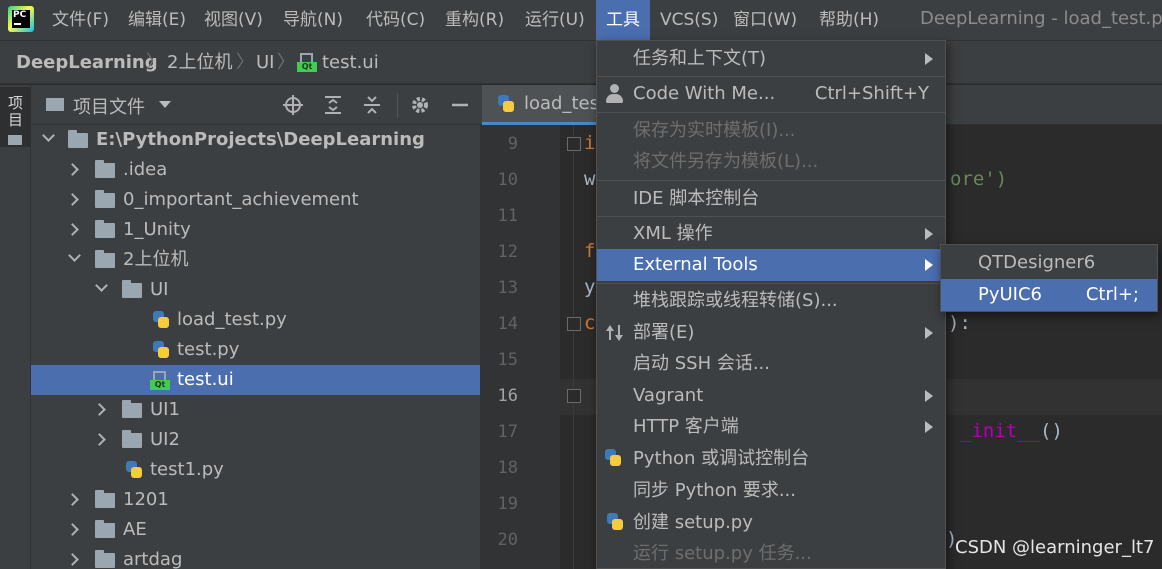  Describe the element at coordinates (474, 20) in the screenshot. I see `menu-refactor: 重构(R)` at that location.